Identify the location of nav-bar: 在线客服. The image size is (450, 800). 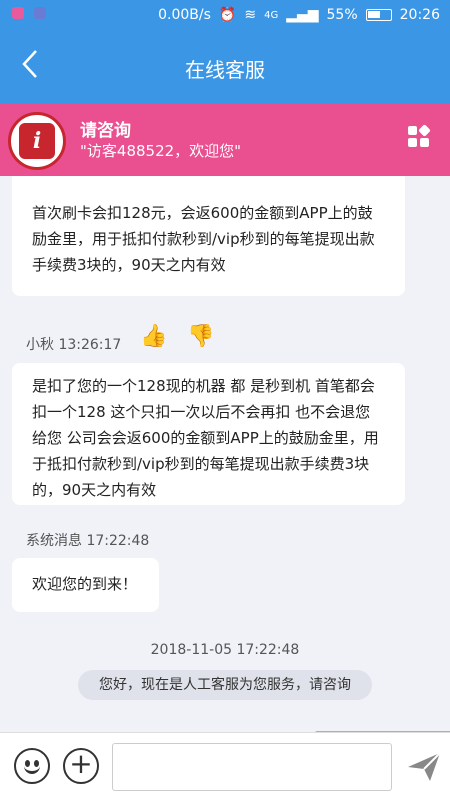
(225, 68).